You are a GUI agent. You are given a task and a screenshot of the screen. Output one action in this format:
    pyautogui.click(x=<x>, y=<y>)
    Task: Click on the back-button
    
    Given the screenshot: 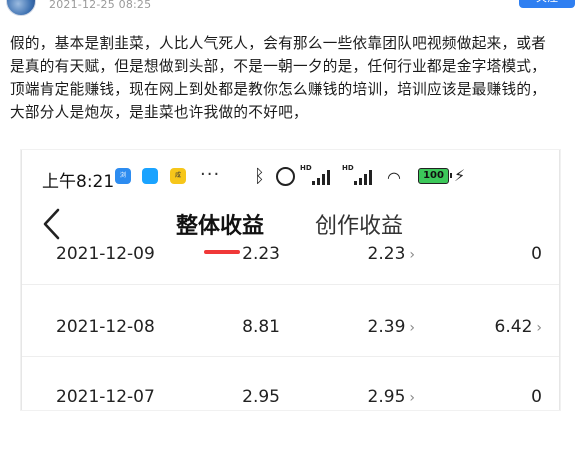 What is the action you would take?
    pyautogui.click(x=52, y=224)
    